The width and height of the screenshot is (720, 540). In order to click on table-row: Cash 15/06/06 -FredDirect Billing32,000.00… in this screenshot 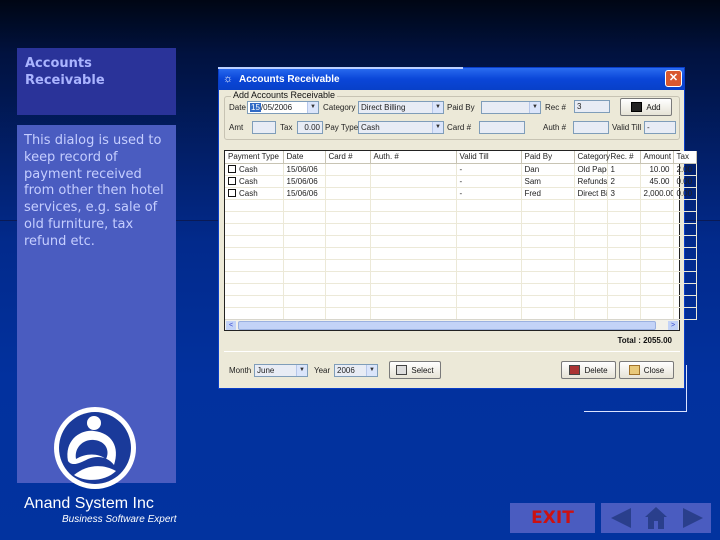, I will do `click(461, 193)`.